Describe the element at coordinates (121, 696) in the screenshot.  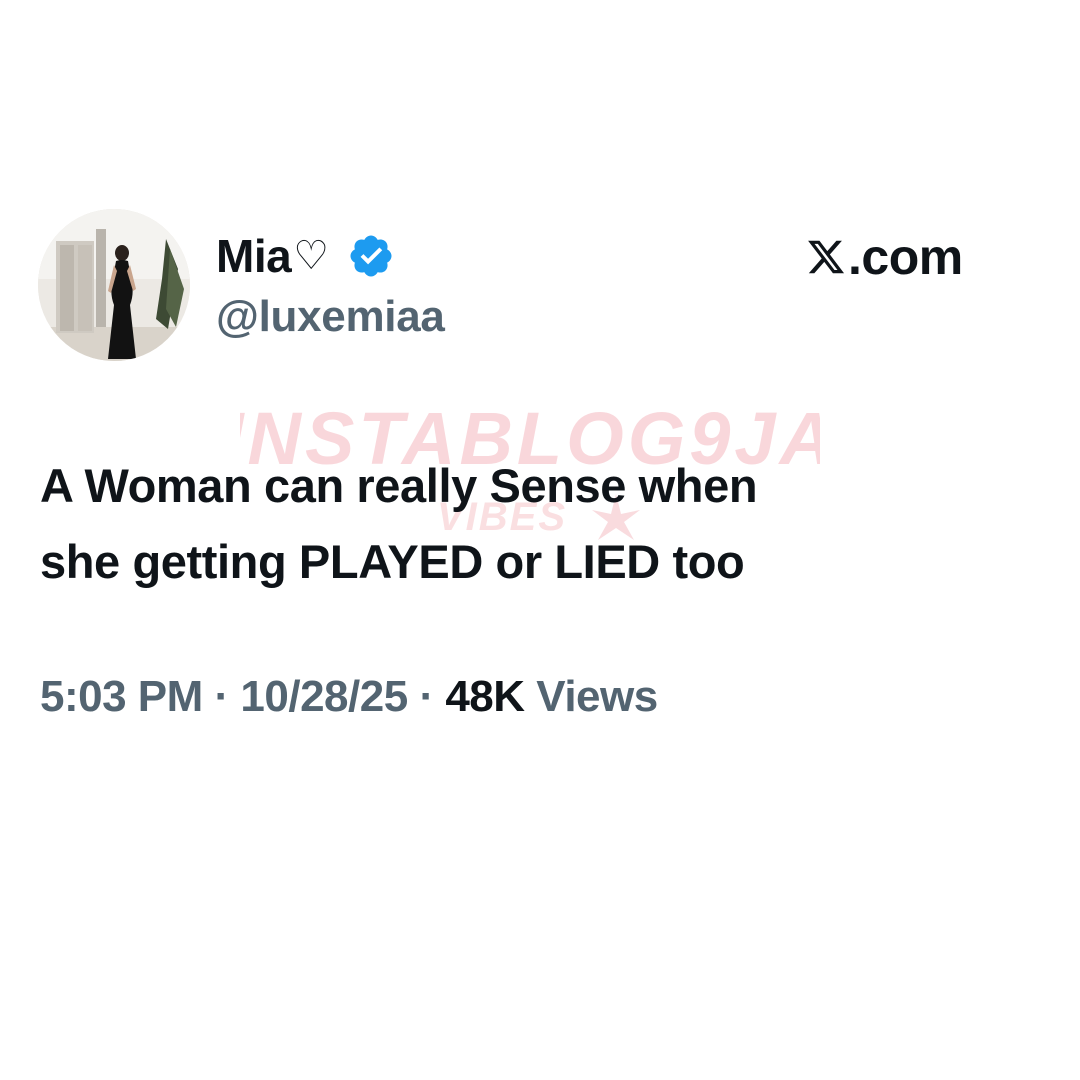
I see `tweet-time: 5:03 PM` at that location.